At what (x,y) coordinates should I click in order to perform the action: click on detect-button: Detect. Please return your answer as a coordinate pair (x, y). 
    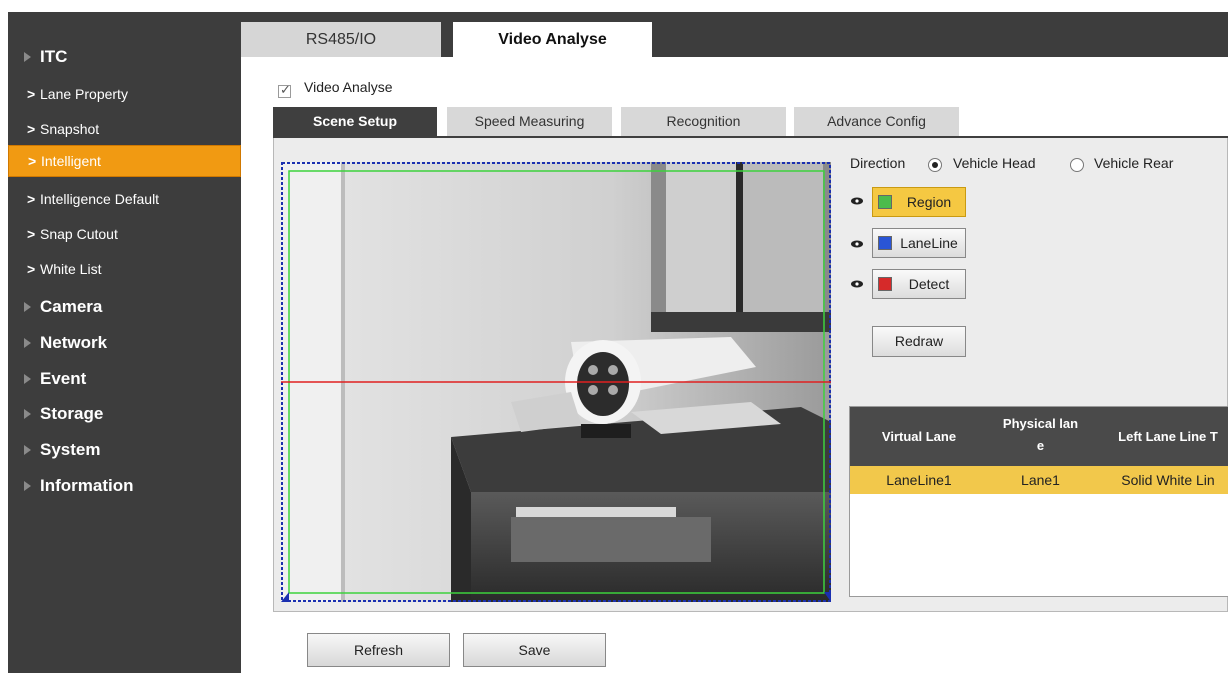
    Looking at the image, I should click on (919, 284).